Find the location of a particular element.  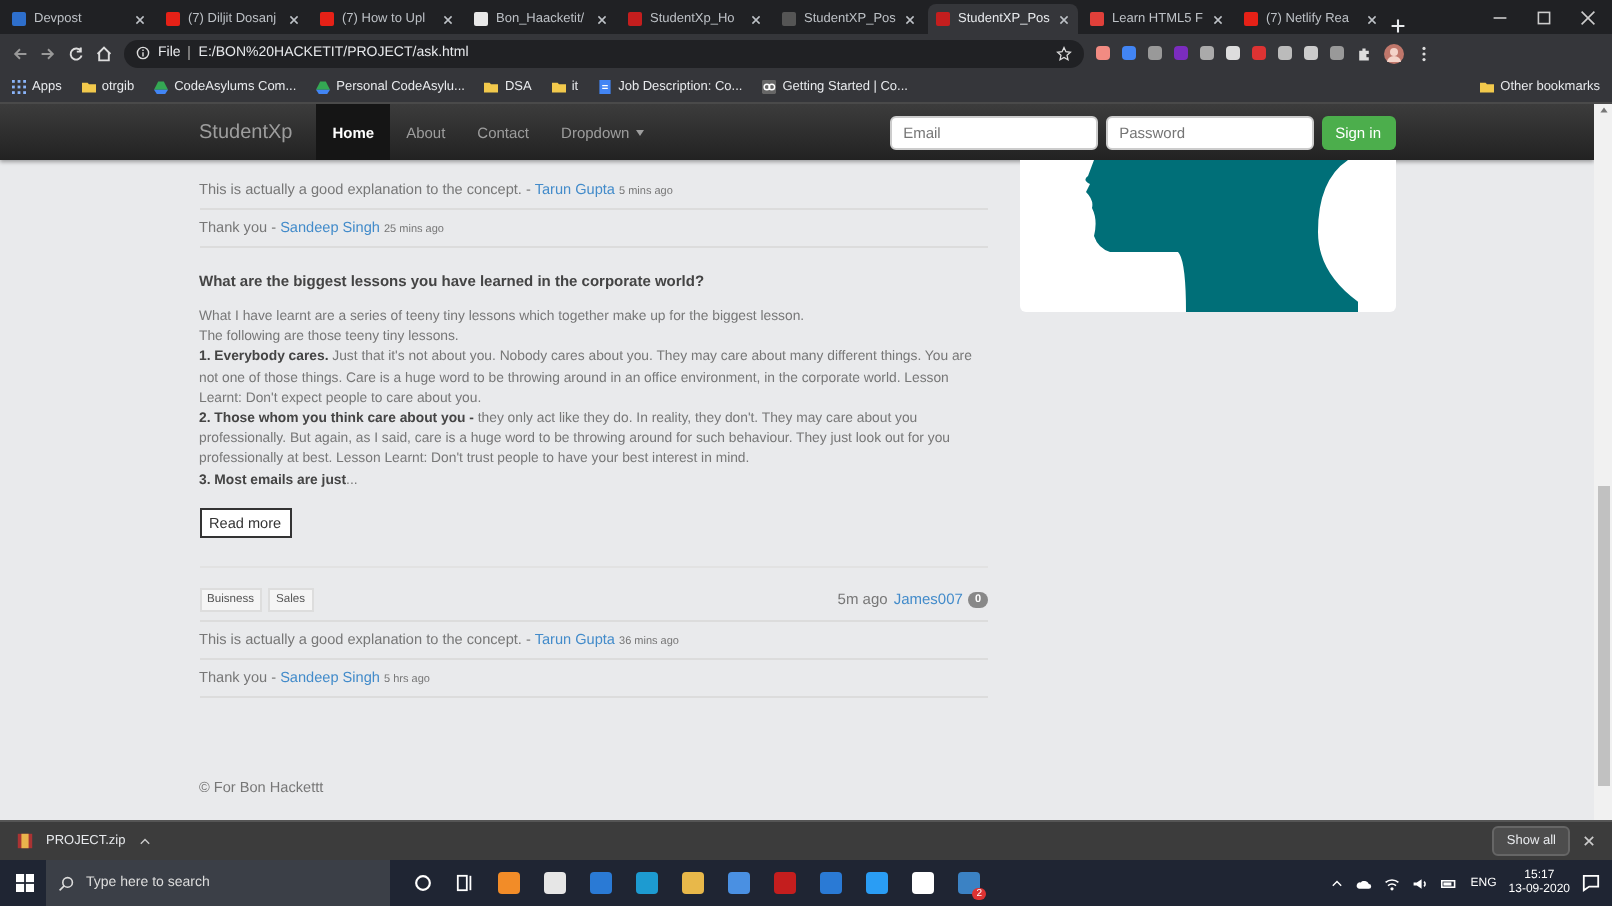

task-view-icon is located at coordinates (465, 883).